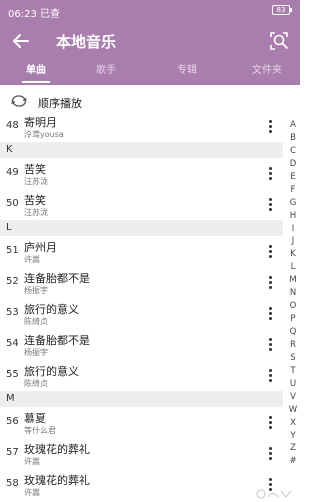 Image resolution: width=320 pixels, height=502 pixels. What do you see at coordinates (141, 399) in the screenshot?
I see `section-header: M` at bounding box center [141, 399].